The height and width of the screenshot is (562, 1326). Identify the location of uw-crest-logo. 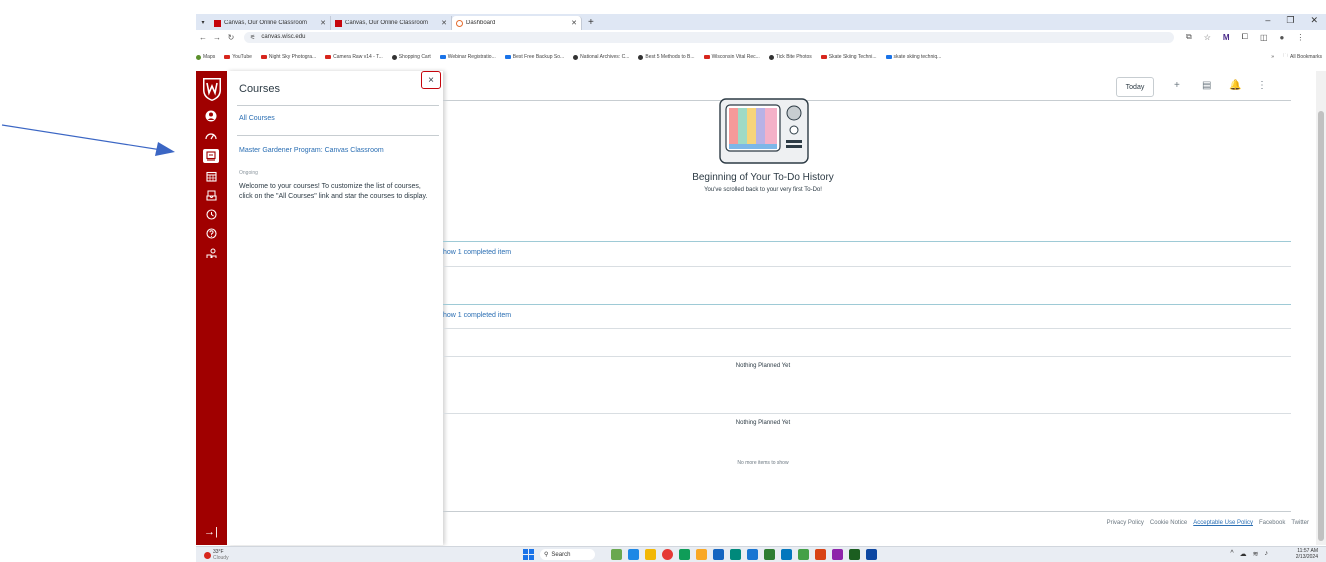
(212, 89).